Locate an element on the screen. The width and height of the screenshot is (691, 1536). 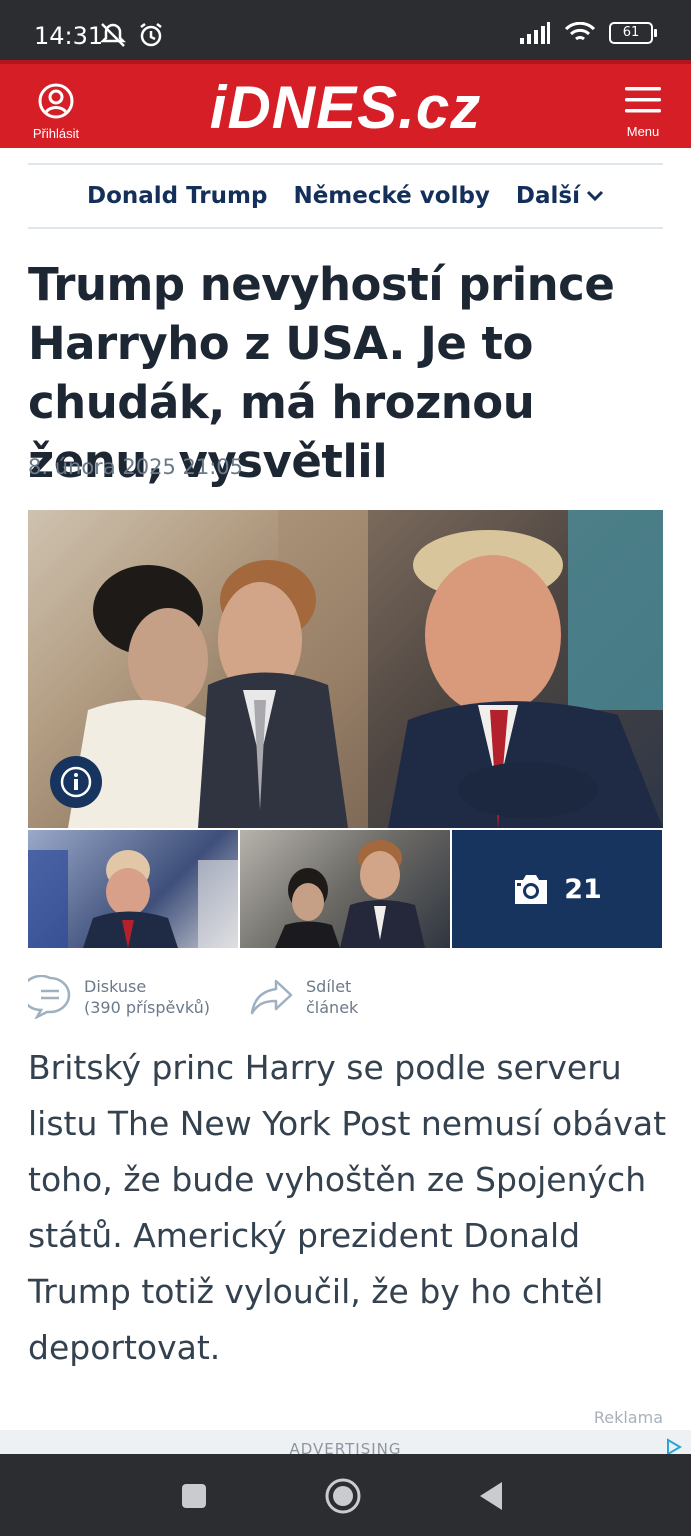
topics-nav: Donald Trump Německé volby Další is located at coordinates (345, 196).